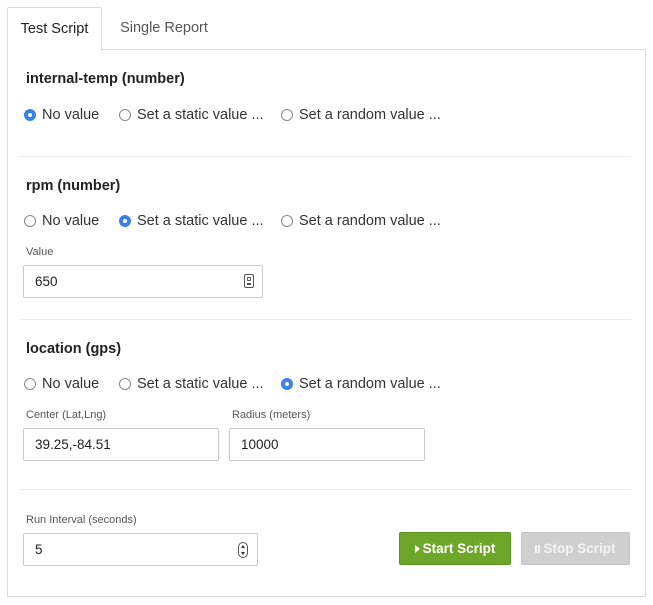  Describe the element at coordinates (271, 415) in the screenshot. I see `radius-label: Radius (meters)` at that location.